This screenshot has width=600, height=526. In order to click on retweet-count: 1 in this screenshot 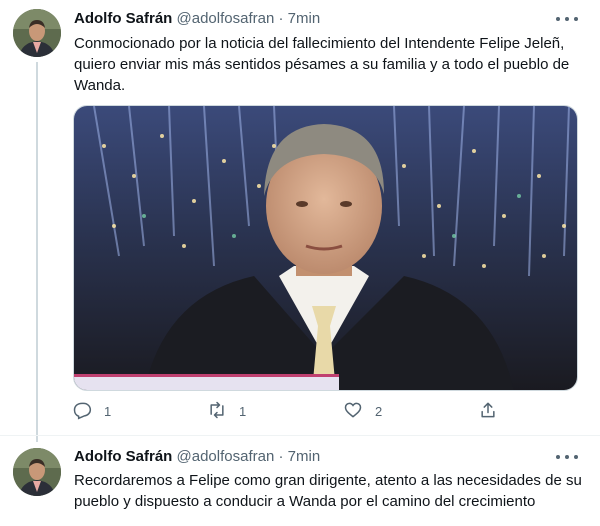, I will do `click(243, 411)`.